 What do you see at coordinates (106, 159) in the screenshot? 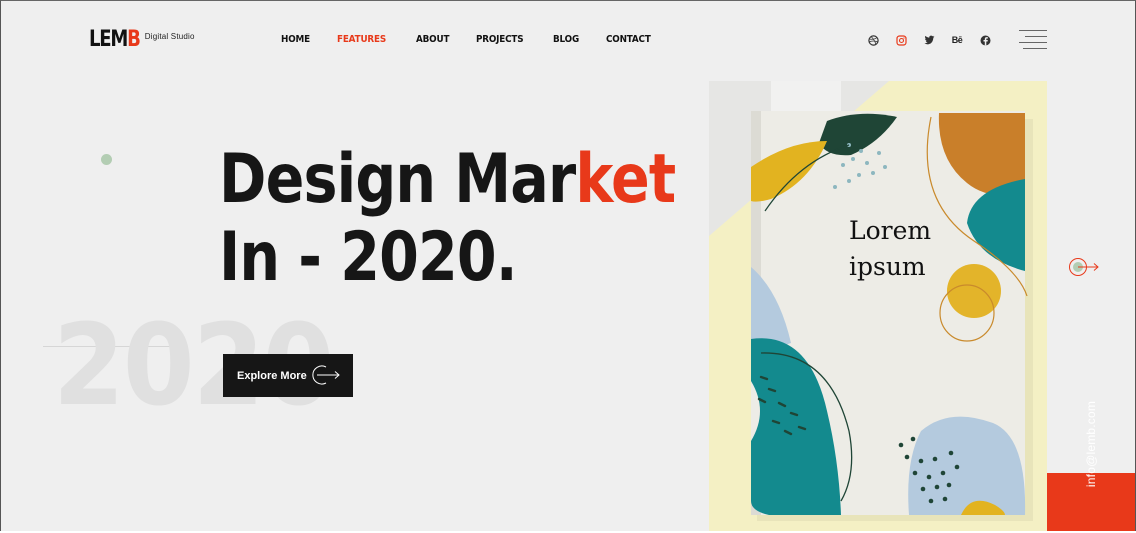
I see `decorative-dot` at bounding box center [106, 159].